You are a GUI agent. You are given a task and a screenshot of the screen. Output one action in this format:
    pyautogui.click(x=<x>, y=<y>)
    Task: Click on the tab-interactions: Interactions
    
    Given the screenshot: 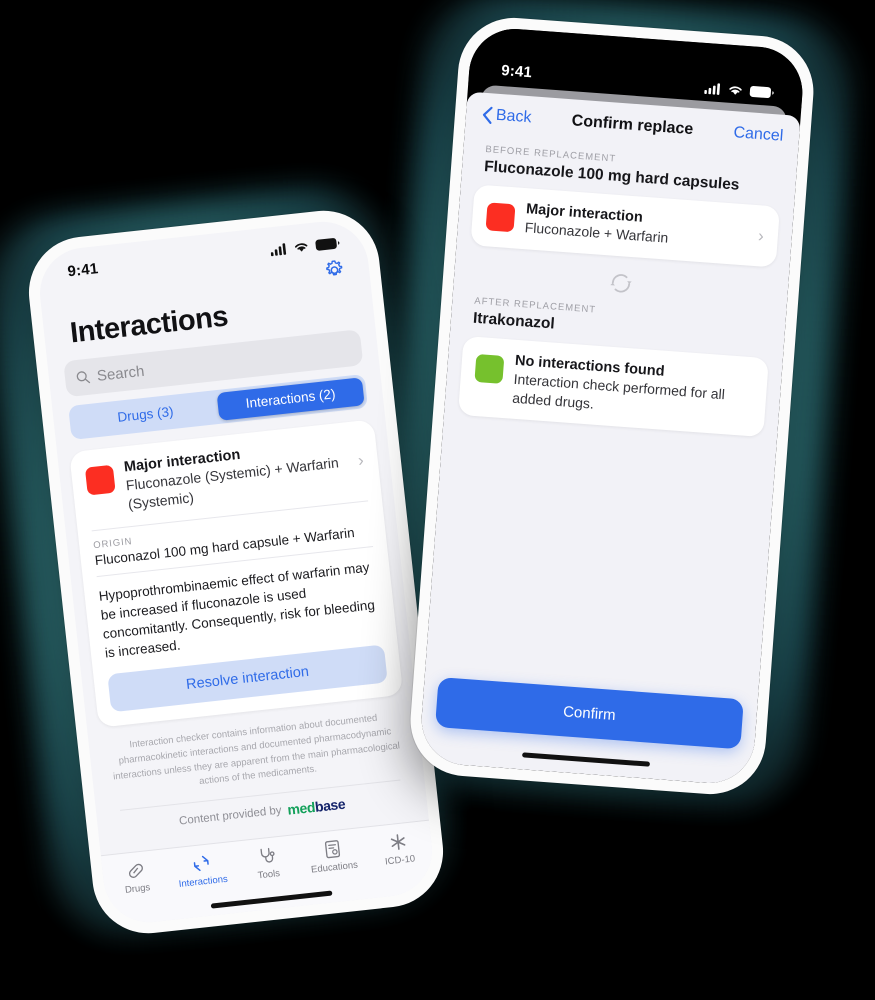 What is the action you would take?
    pyautogui.click(x=201, y=870)
    